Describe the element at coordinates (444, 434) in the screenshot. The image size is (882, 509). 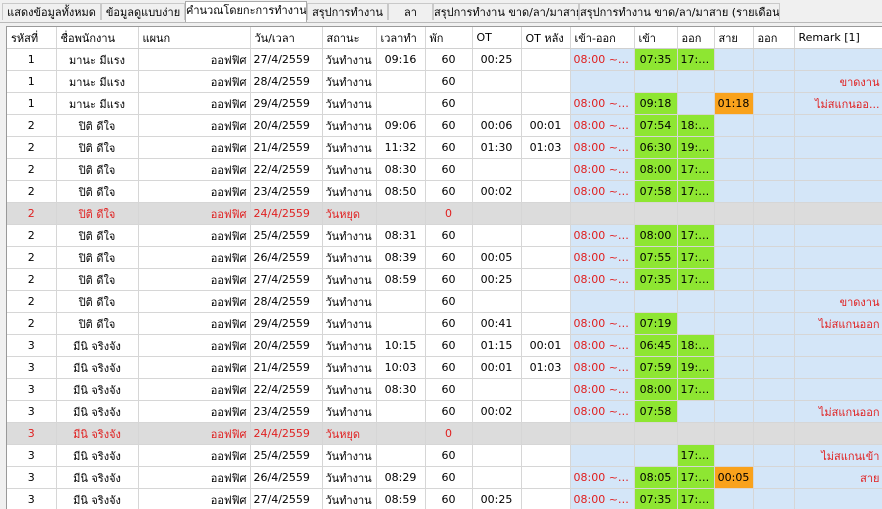
I see `table-row: 3มีนิ จริงจังออฟฟิศ24/4/2559วันหยุด0` at that location.